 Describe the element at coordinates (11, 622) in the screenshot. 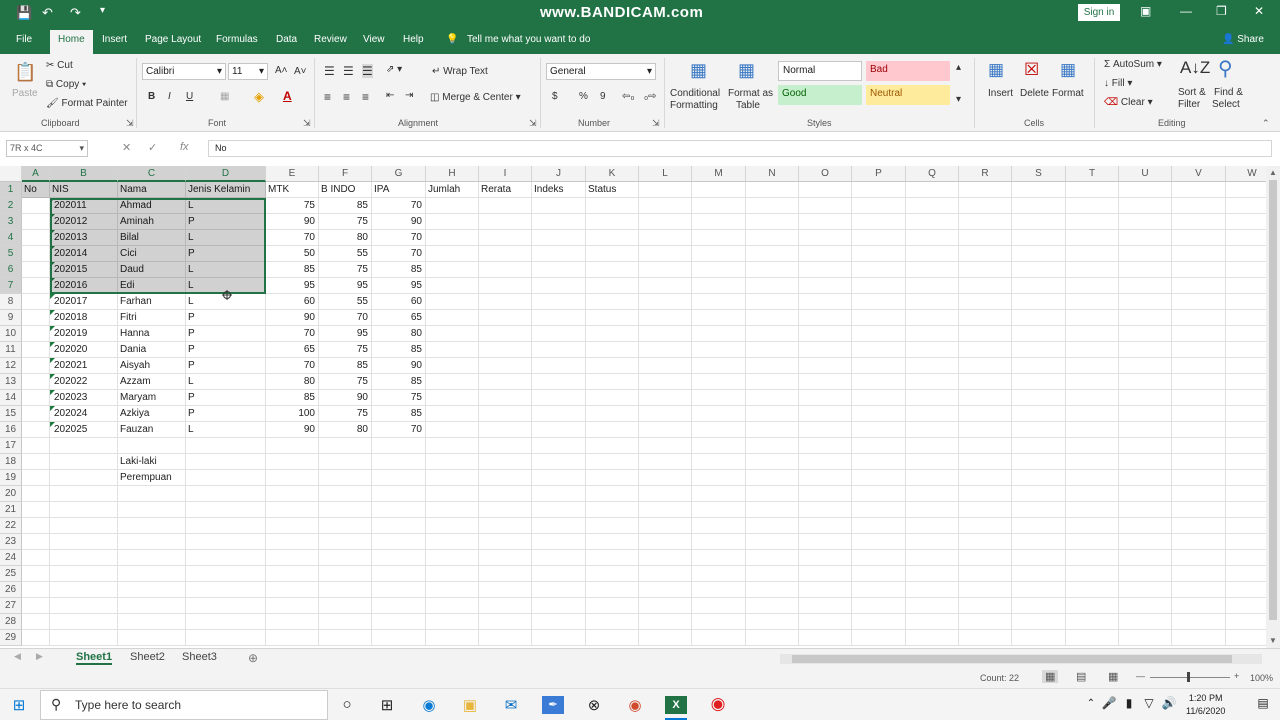

I see `row-header-28: 28` at that location.